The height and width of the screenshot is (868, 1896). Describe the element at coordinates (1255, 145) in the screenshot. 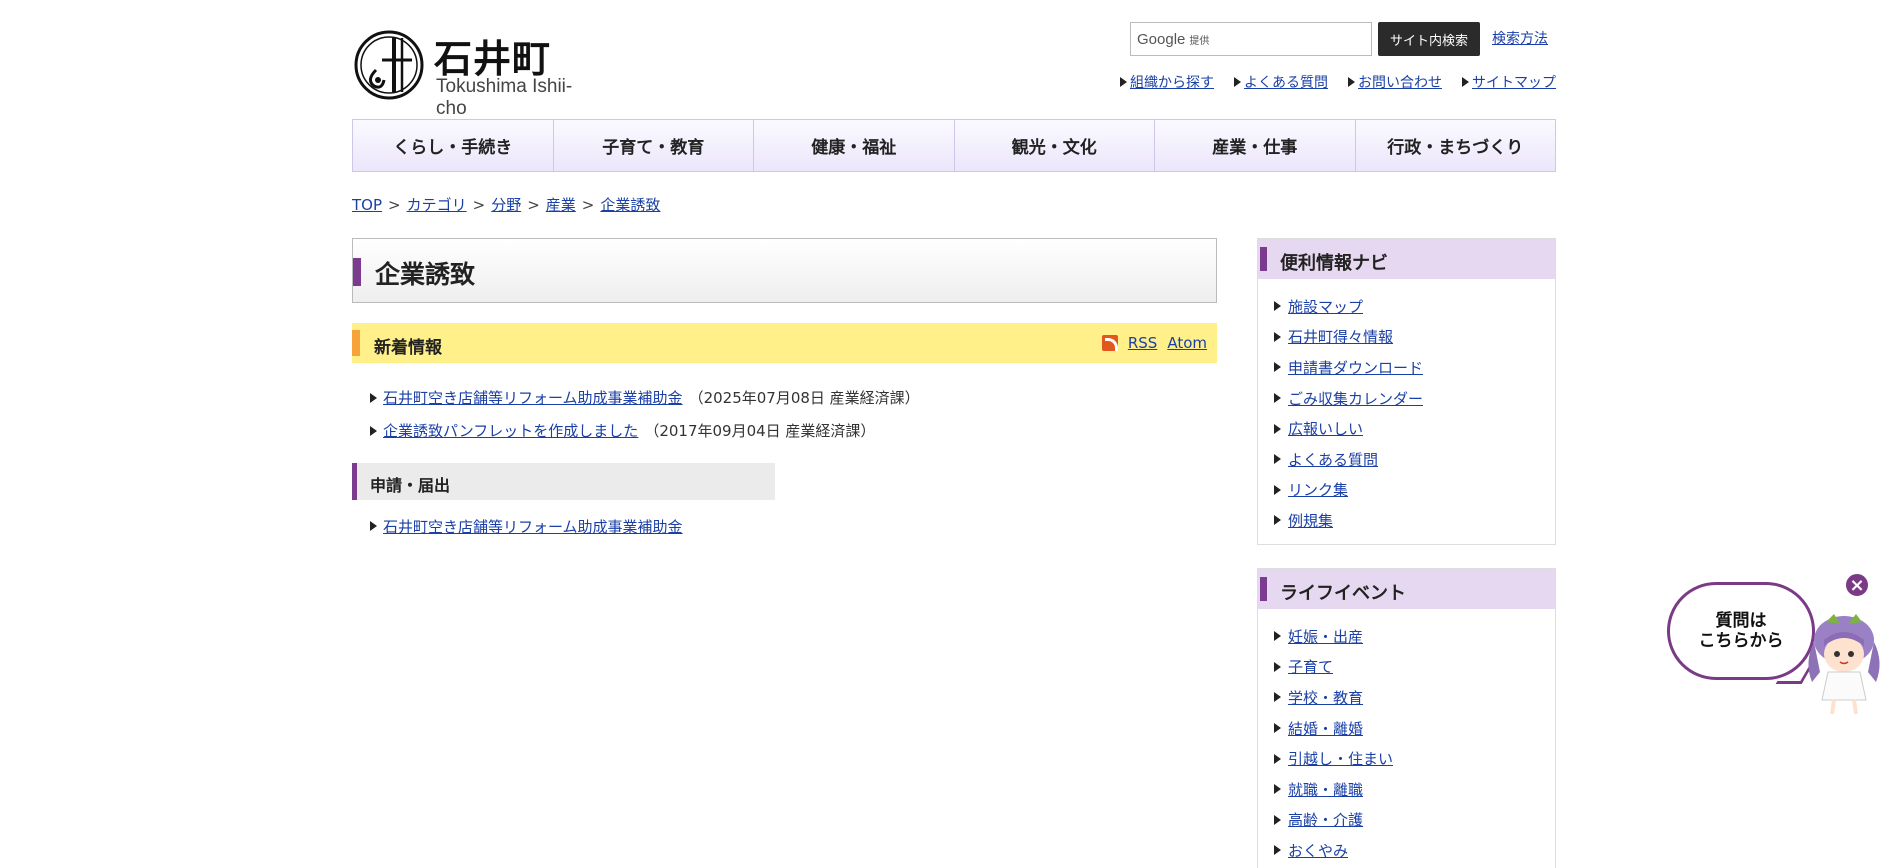

I see `gnav-item-industry: 産業・仕事` at that location.